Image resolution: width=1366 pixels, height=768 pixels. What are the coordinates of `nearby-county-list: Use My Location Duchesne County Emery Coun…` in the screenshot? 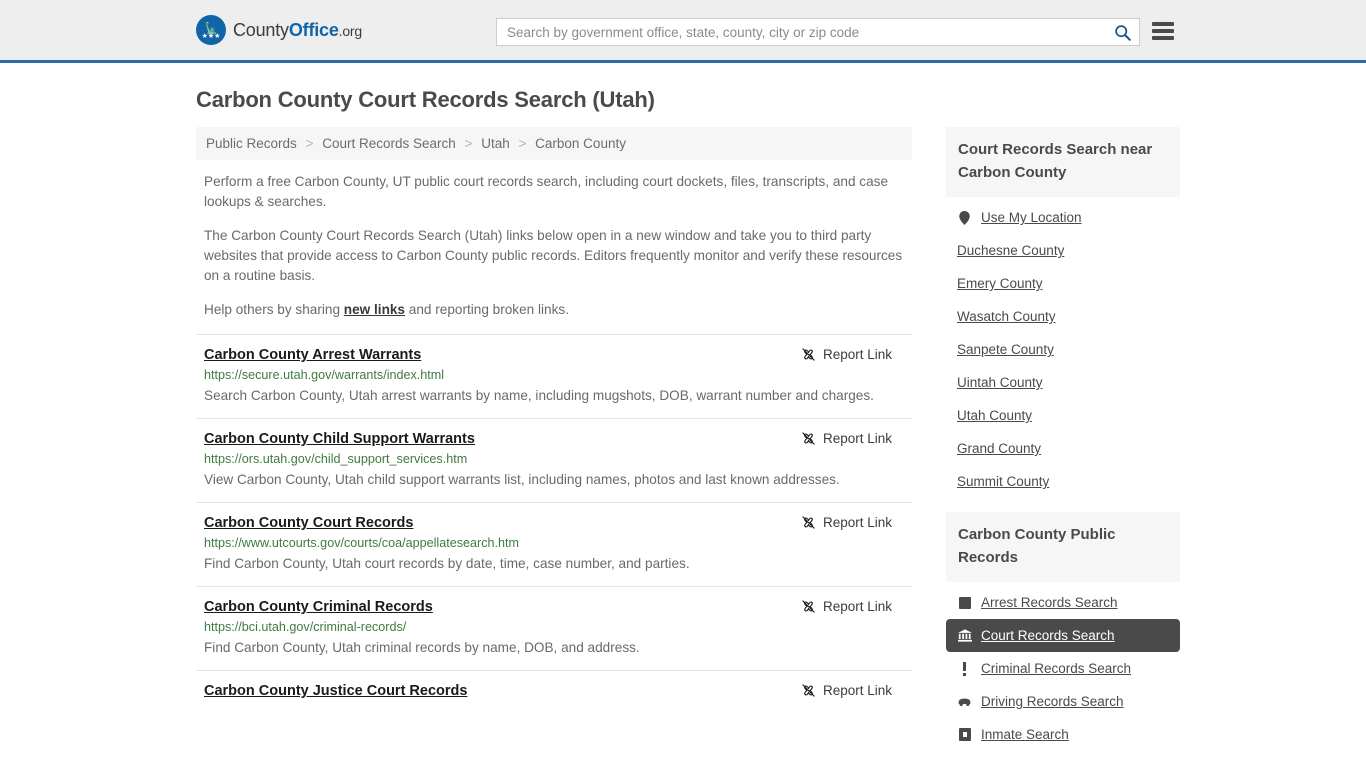 It's located at (1063, 347).